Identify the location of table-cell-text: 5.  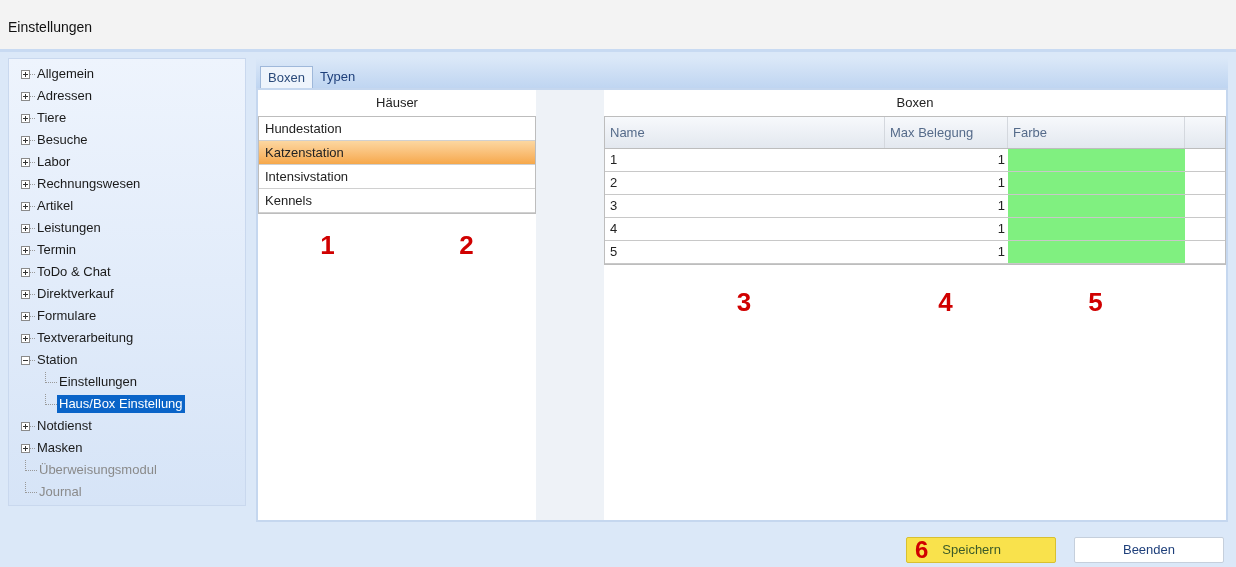
(614, 252).